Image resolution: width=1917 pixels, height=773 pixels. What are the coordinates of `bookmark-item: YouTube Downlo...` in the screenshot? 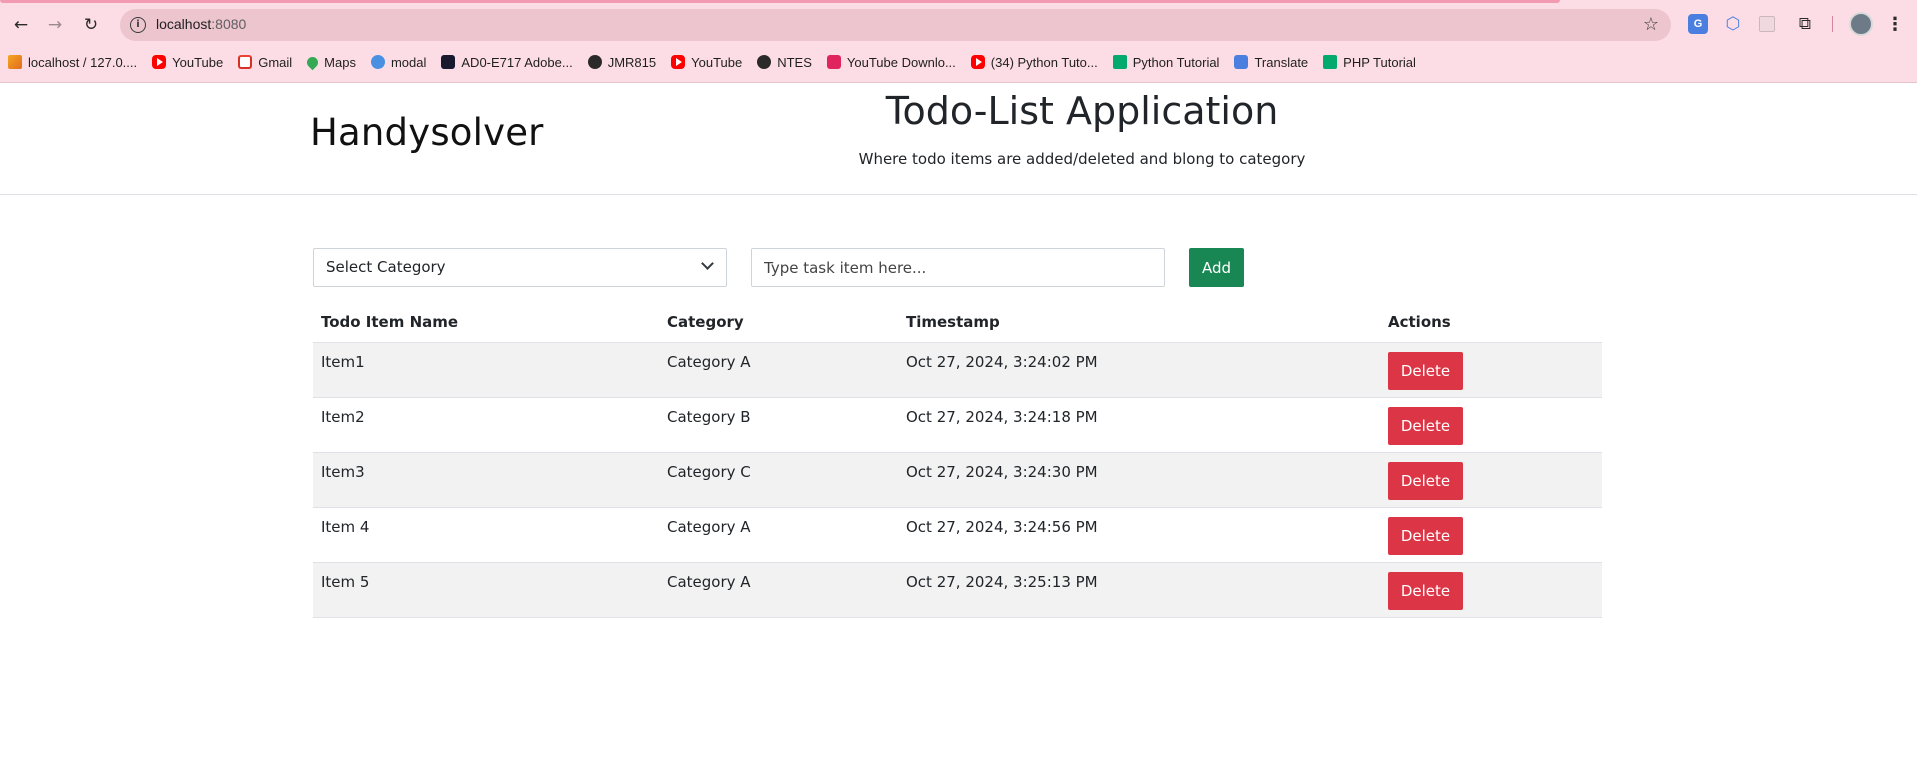 It's located at (891, 62).